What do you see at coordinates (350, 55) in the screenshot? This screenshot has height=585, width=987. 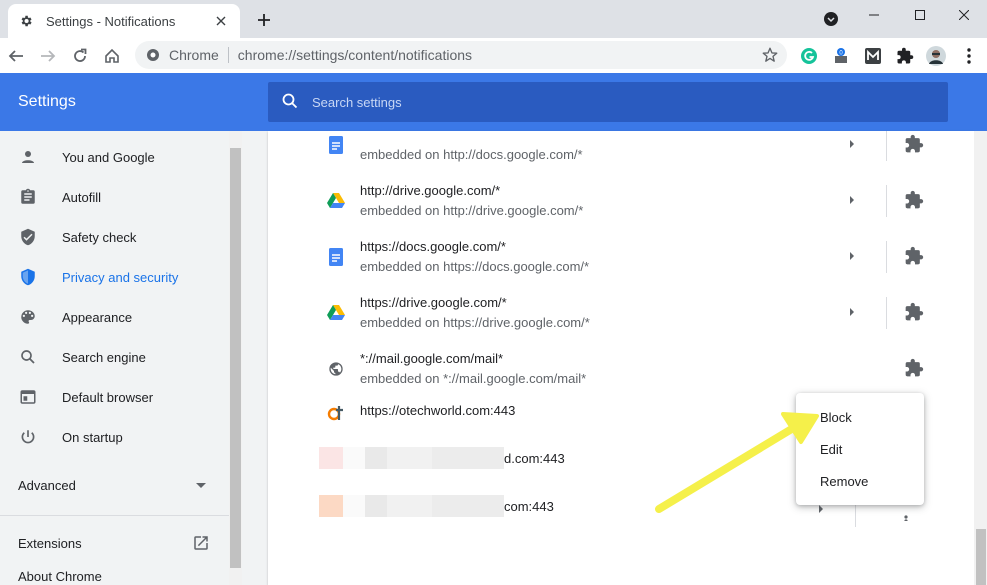 I see `omnibox-url: chrome://settings/content/notifications` at bounding box center [350, 55].